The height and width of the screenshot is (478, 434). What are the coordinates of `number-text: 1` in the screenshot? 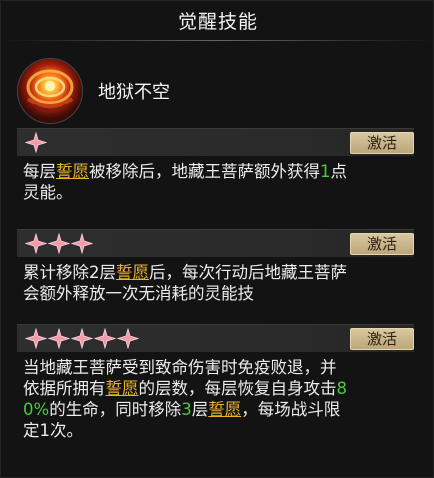 It's located at (325, 171).